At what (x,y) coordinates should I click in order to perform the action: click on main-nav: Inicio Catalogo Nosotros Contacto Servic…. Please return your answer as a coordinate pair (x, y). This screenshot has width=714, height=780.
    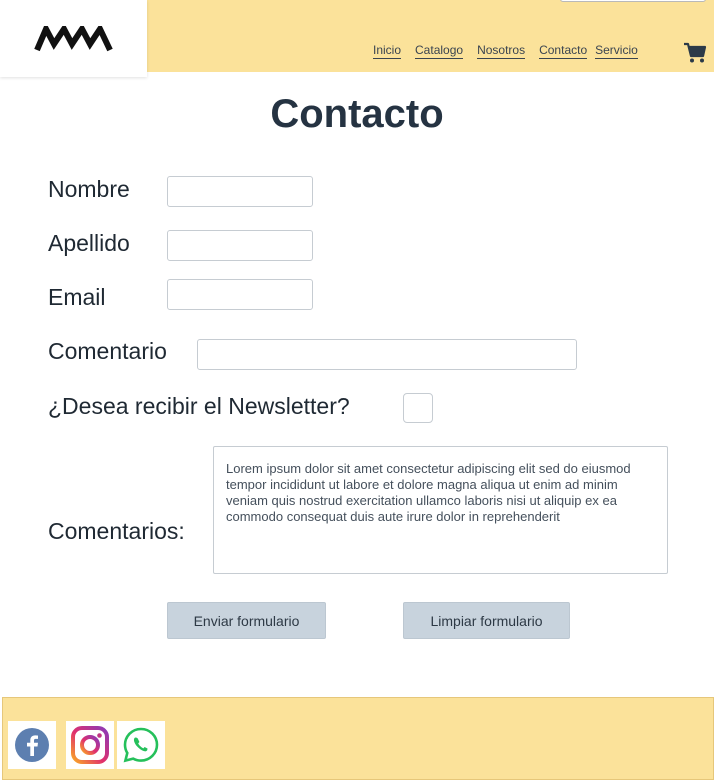
    Looking at the image, I should click on (512, 51).